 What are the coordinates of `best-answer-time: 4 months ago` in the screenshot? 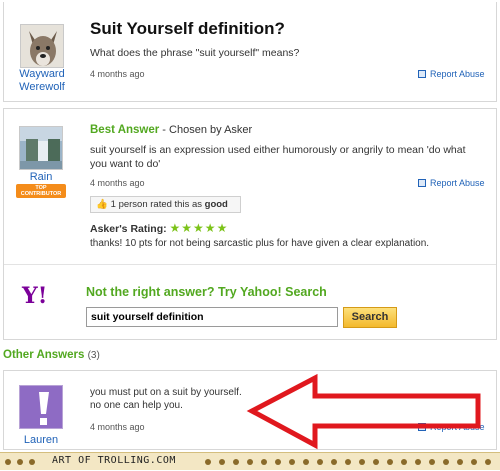 It's located at (117, 183).